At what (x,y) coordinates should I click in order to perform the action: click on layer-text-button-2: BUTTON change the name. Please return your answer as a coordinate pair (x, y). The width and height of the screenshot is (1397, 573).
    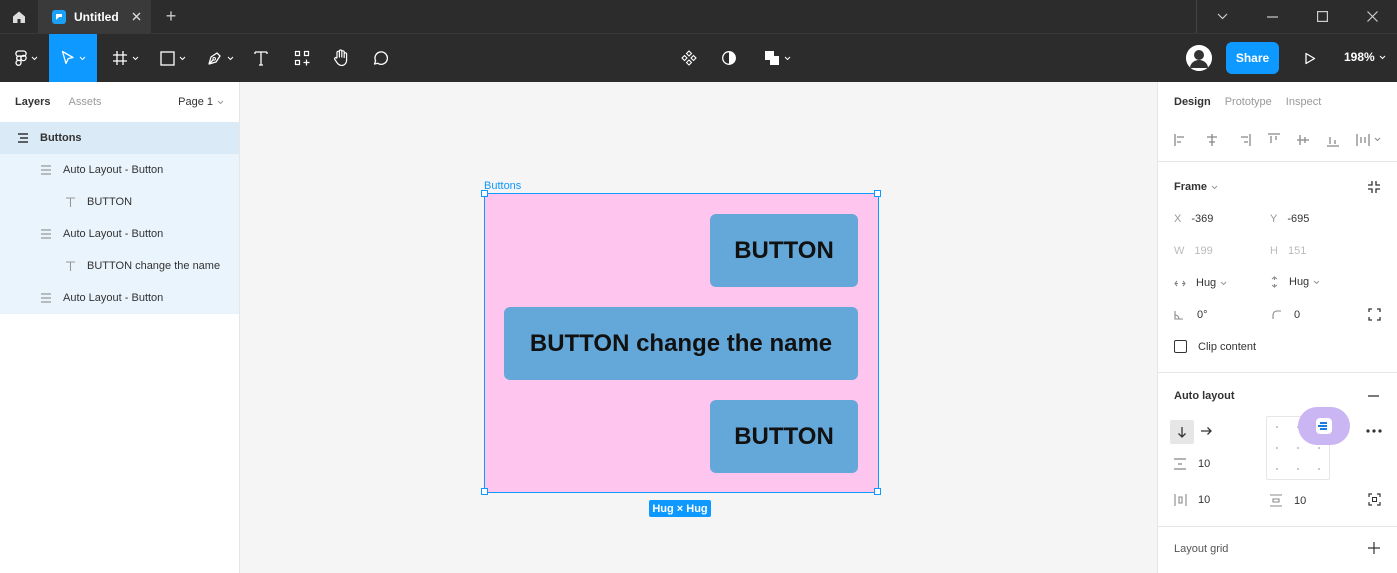
    Looking at the image, I should click on (119, 266).